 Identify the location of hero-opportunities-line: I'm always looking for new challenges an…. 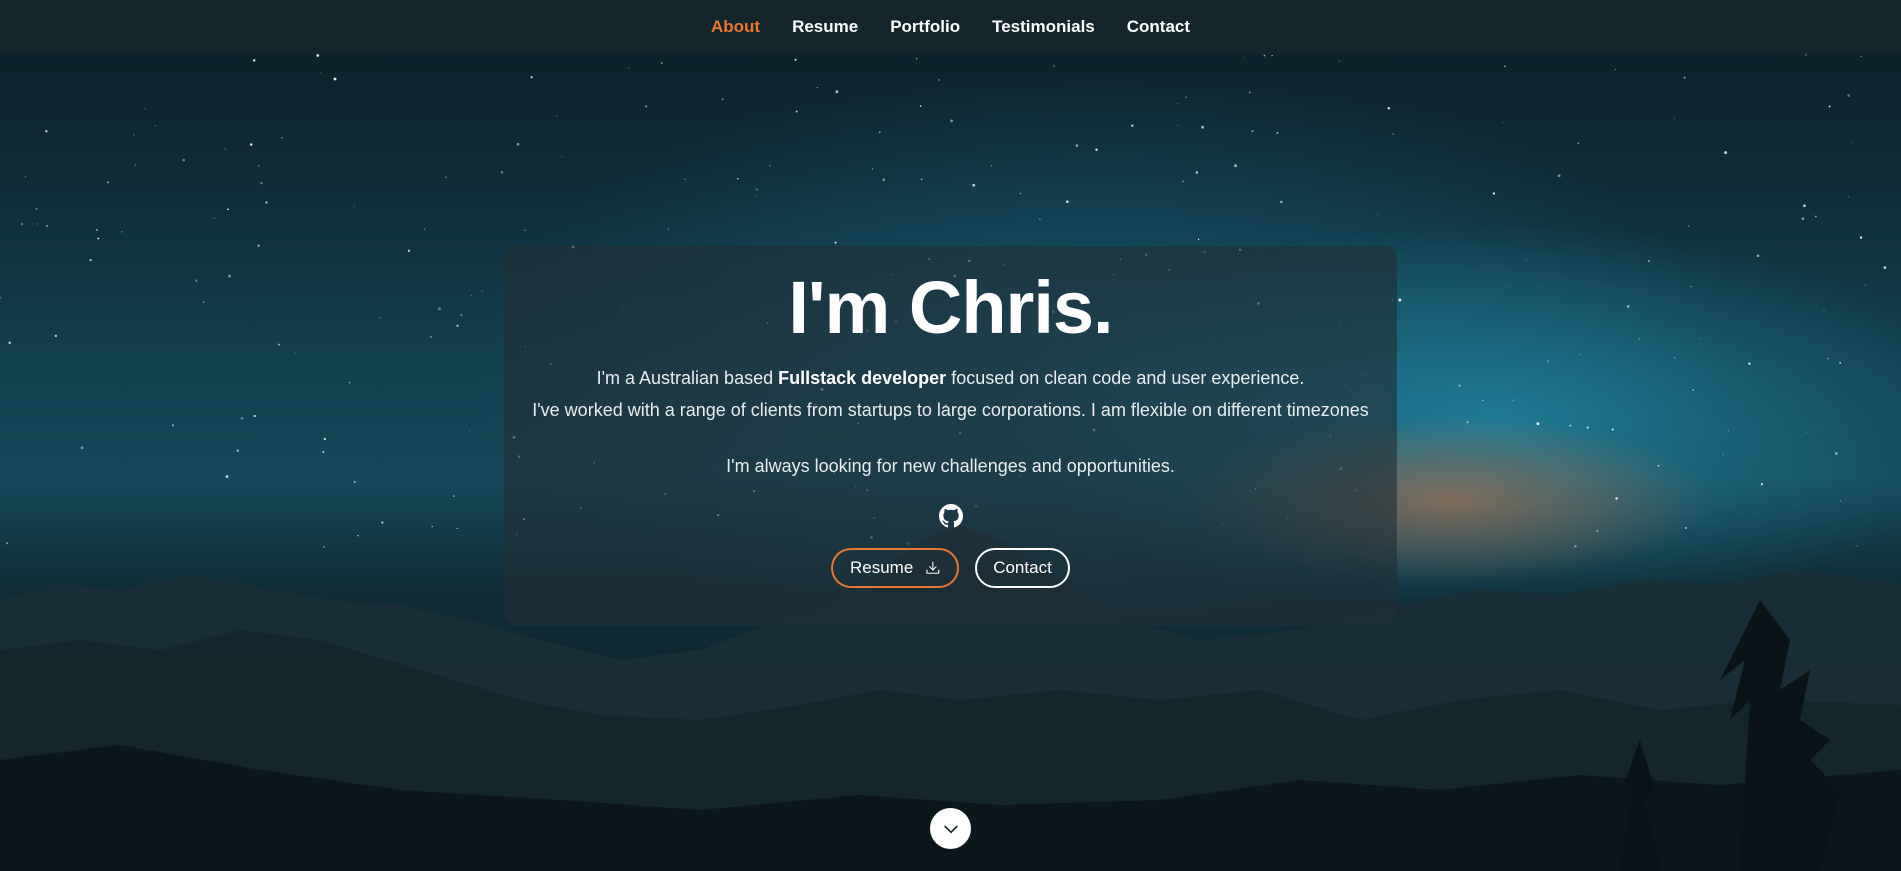
(950, 466).